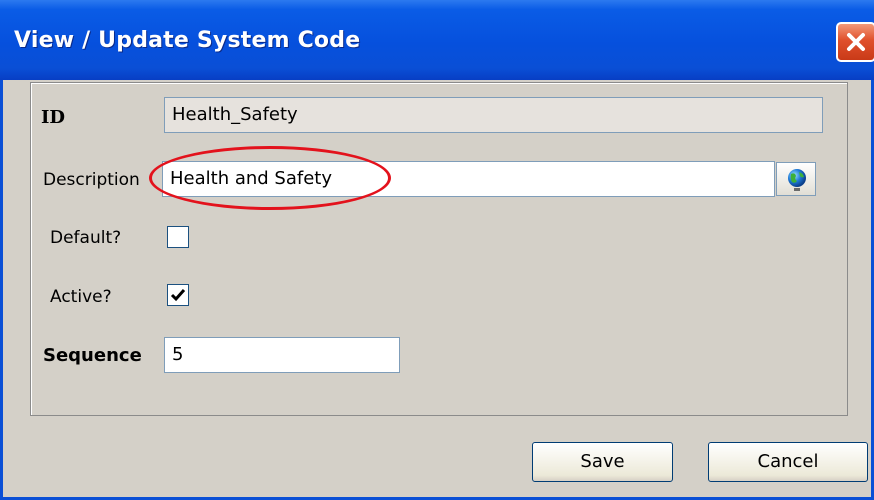 The image size is (874, 500). What do you see at coordinates (788, 462) in the screenshot?
I see `cancel-button: Cancel` at bounding box center [788, 462].